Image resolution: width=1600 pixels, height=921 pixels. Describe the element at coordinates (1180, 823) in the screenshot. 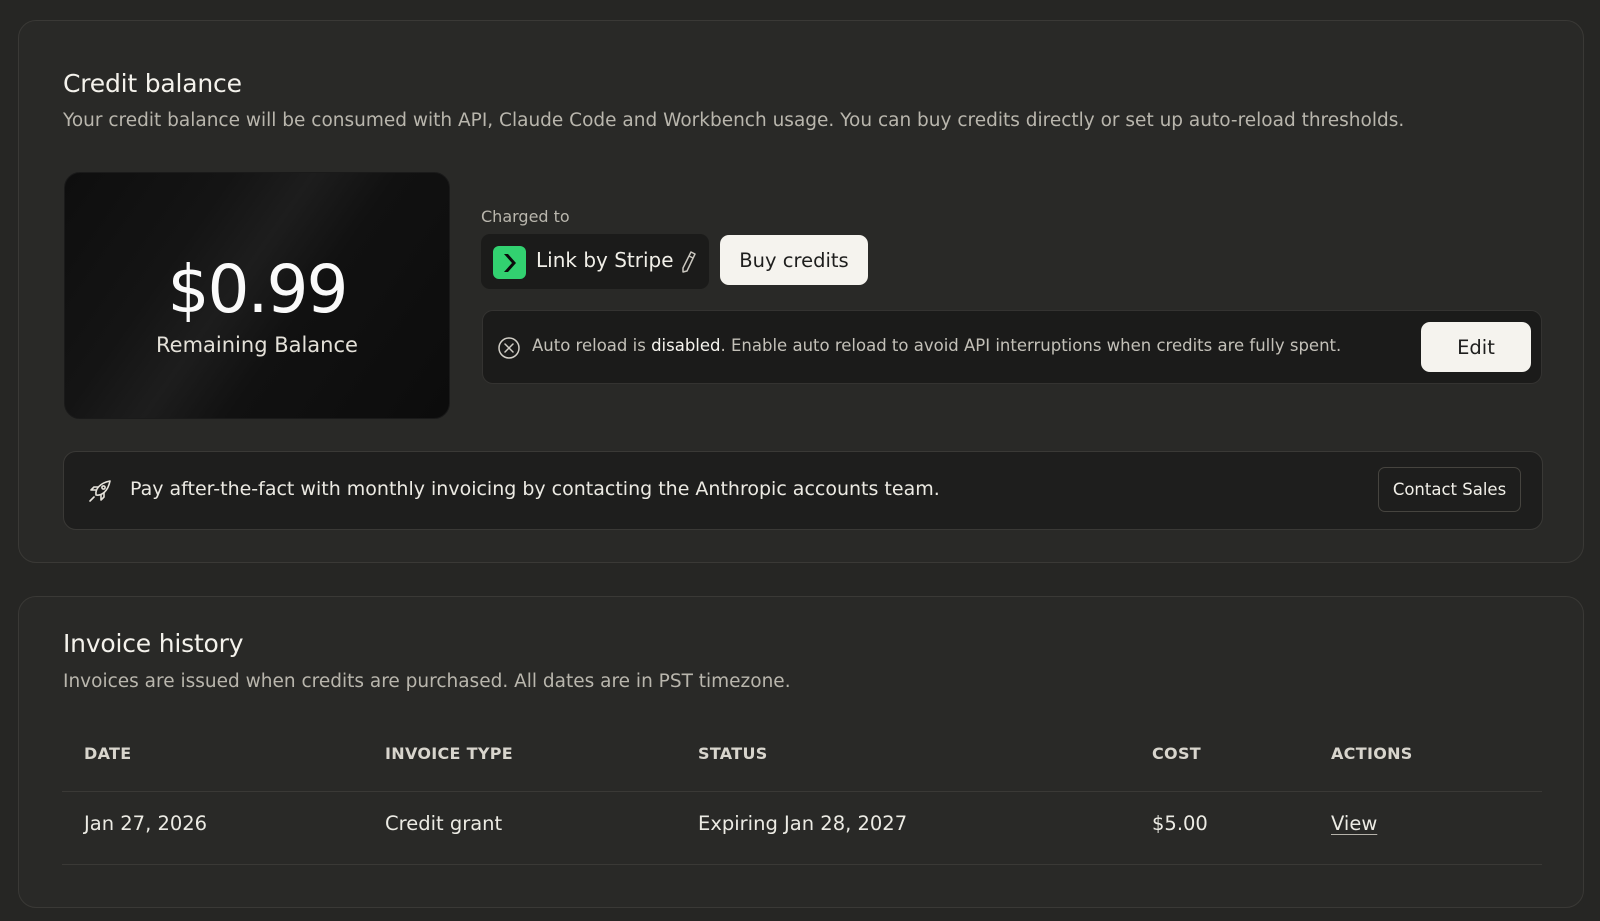

I see `invoice-cost: $5.00` at that location.